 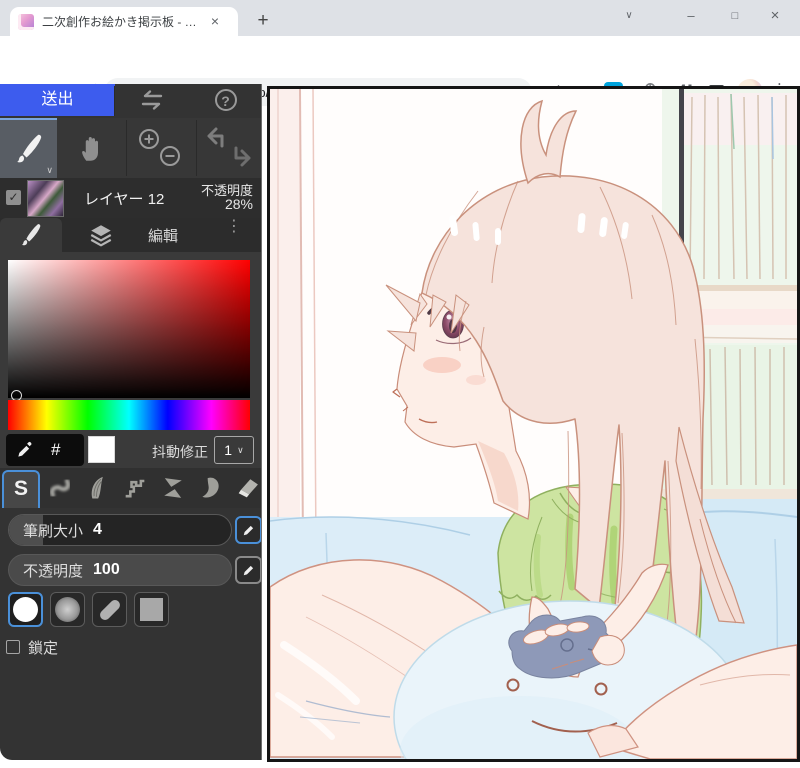 I want to click on brush-tip-circle-button, so click(x=25, y=609).